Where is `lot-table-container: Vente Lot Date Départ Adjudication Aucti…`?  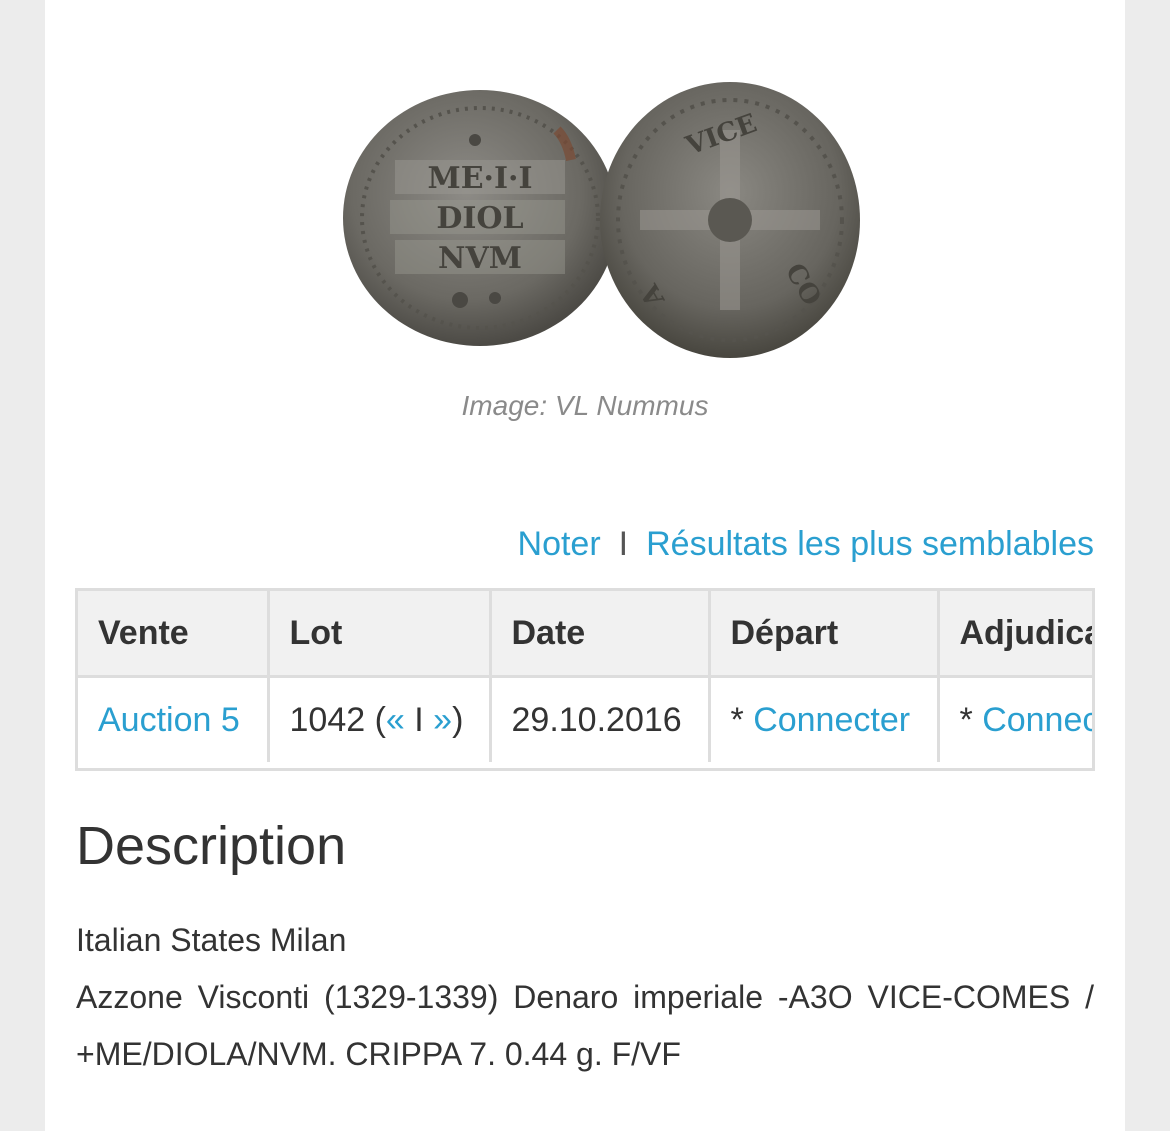 lot-table-container: Vente Lot Date Départ Adjudication Aucti… is located at coordinates (585, 679).